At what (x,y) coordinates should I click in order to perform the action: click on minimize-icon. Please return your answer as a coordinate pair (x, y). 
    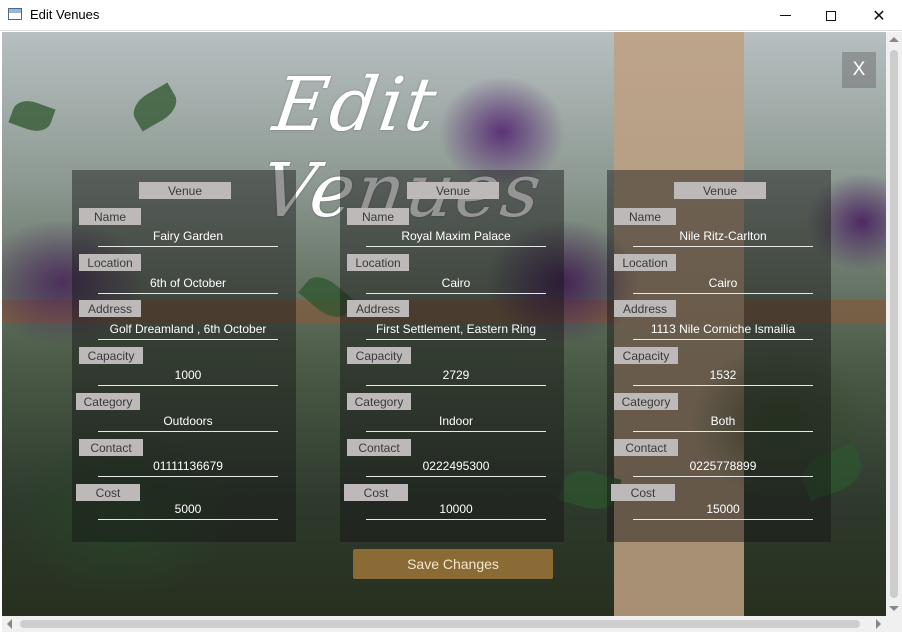
    Looking at the image, I should click on (785, 15).